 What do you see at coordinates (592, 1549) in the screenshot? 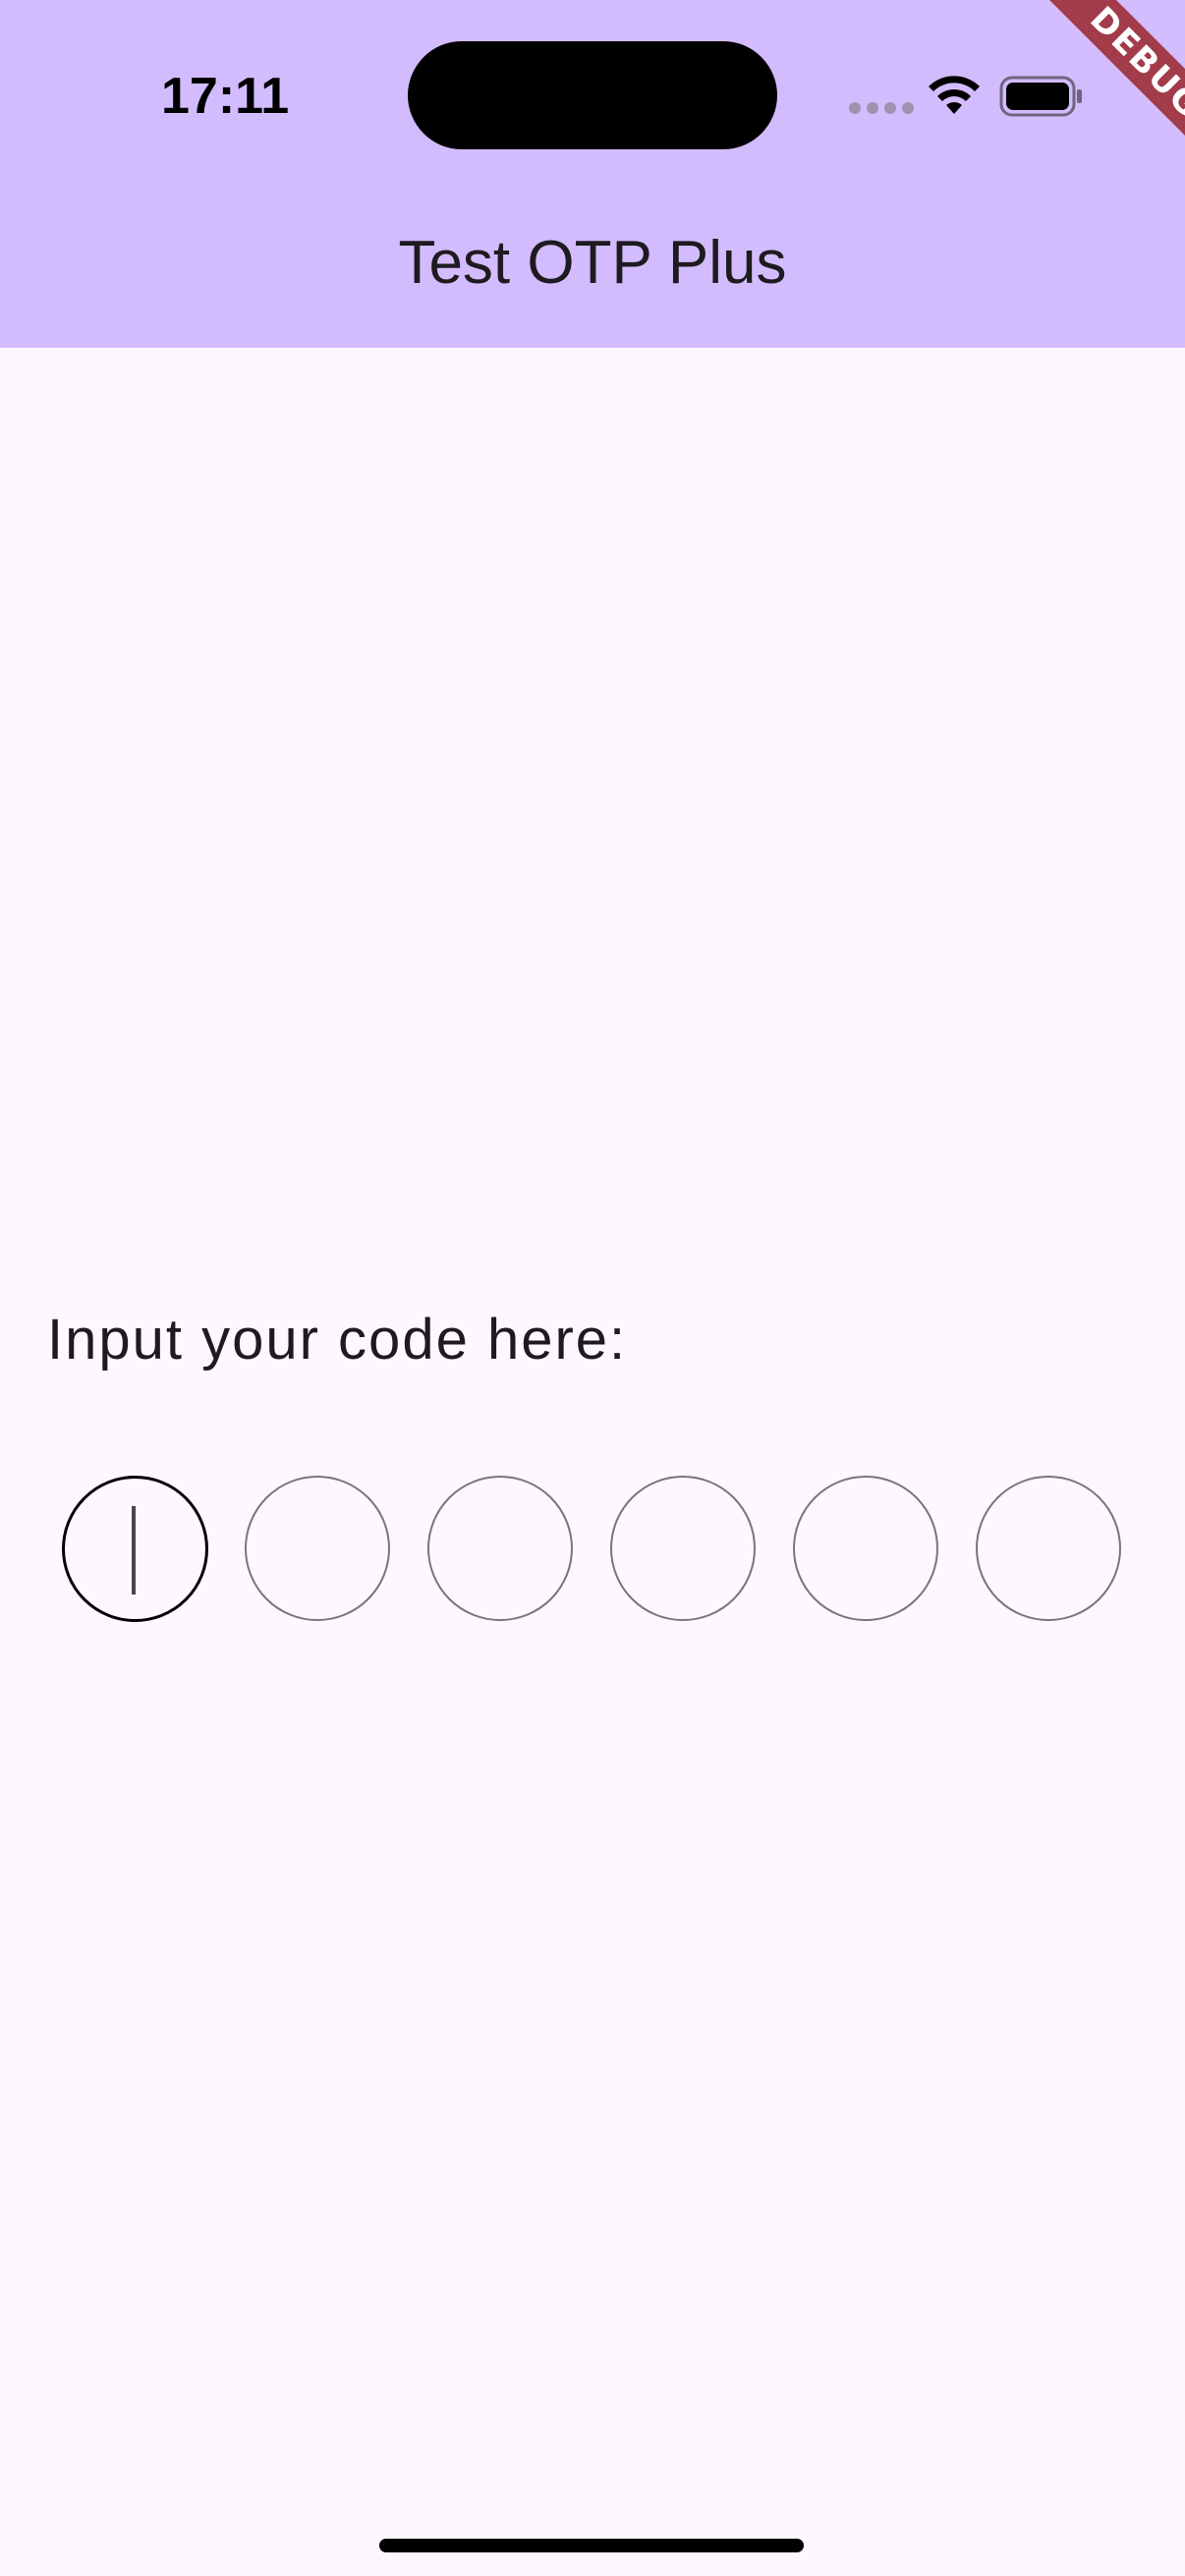
I see `otp-input-row` at bounding box center [592, 1549].